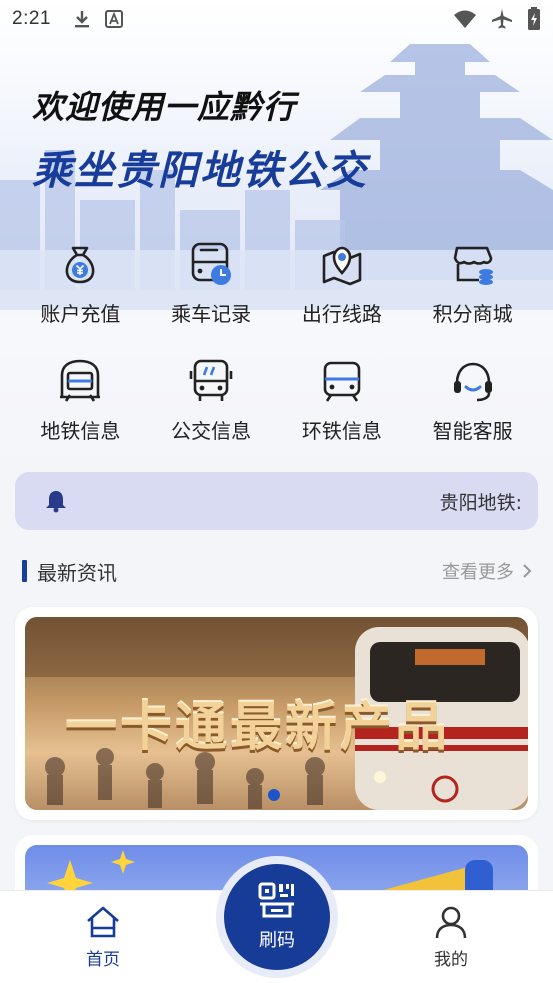  What do you see at coordinates (342, 381) in the screenshot?
I see `train-icon` at bounding box center [342, 381].